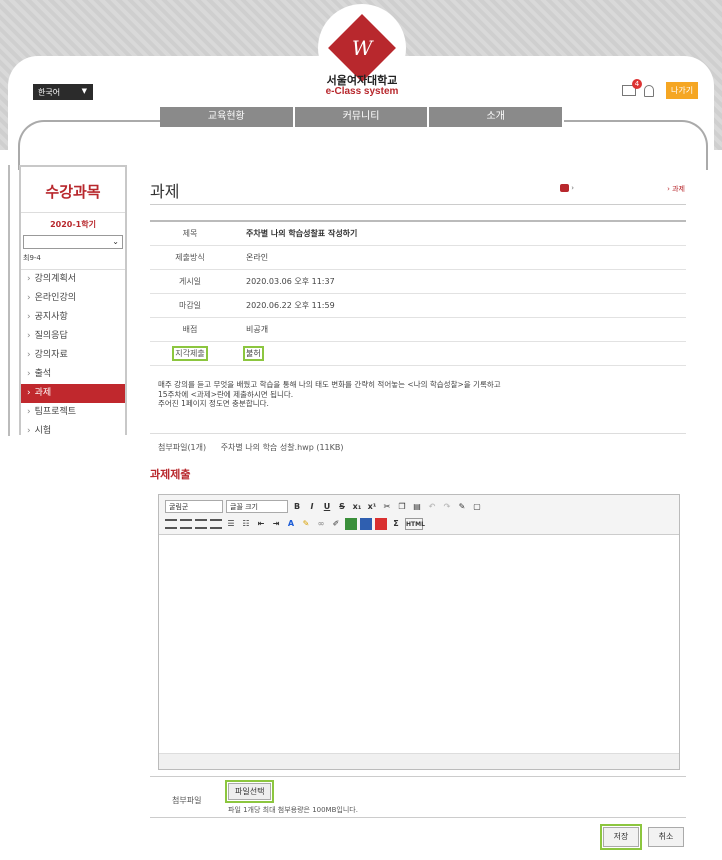  Describe the element at coordinates (351, 523) in the screenshot. I see `image-icon` at that location.